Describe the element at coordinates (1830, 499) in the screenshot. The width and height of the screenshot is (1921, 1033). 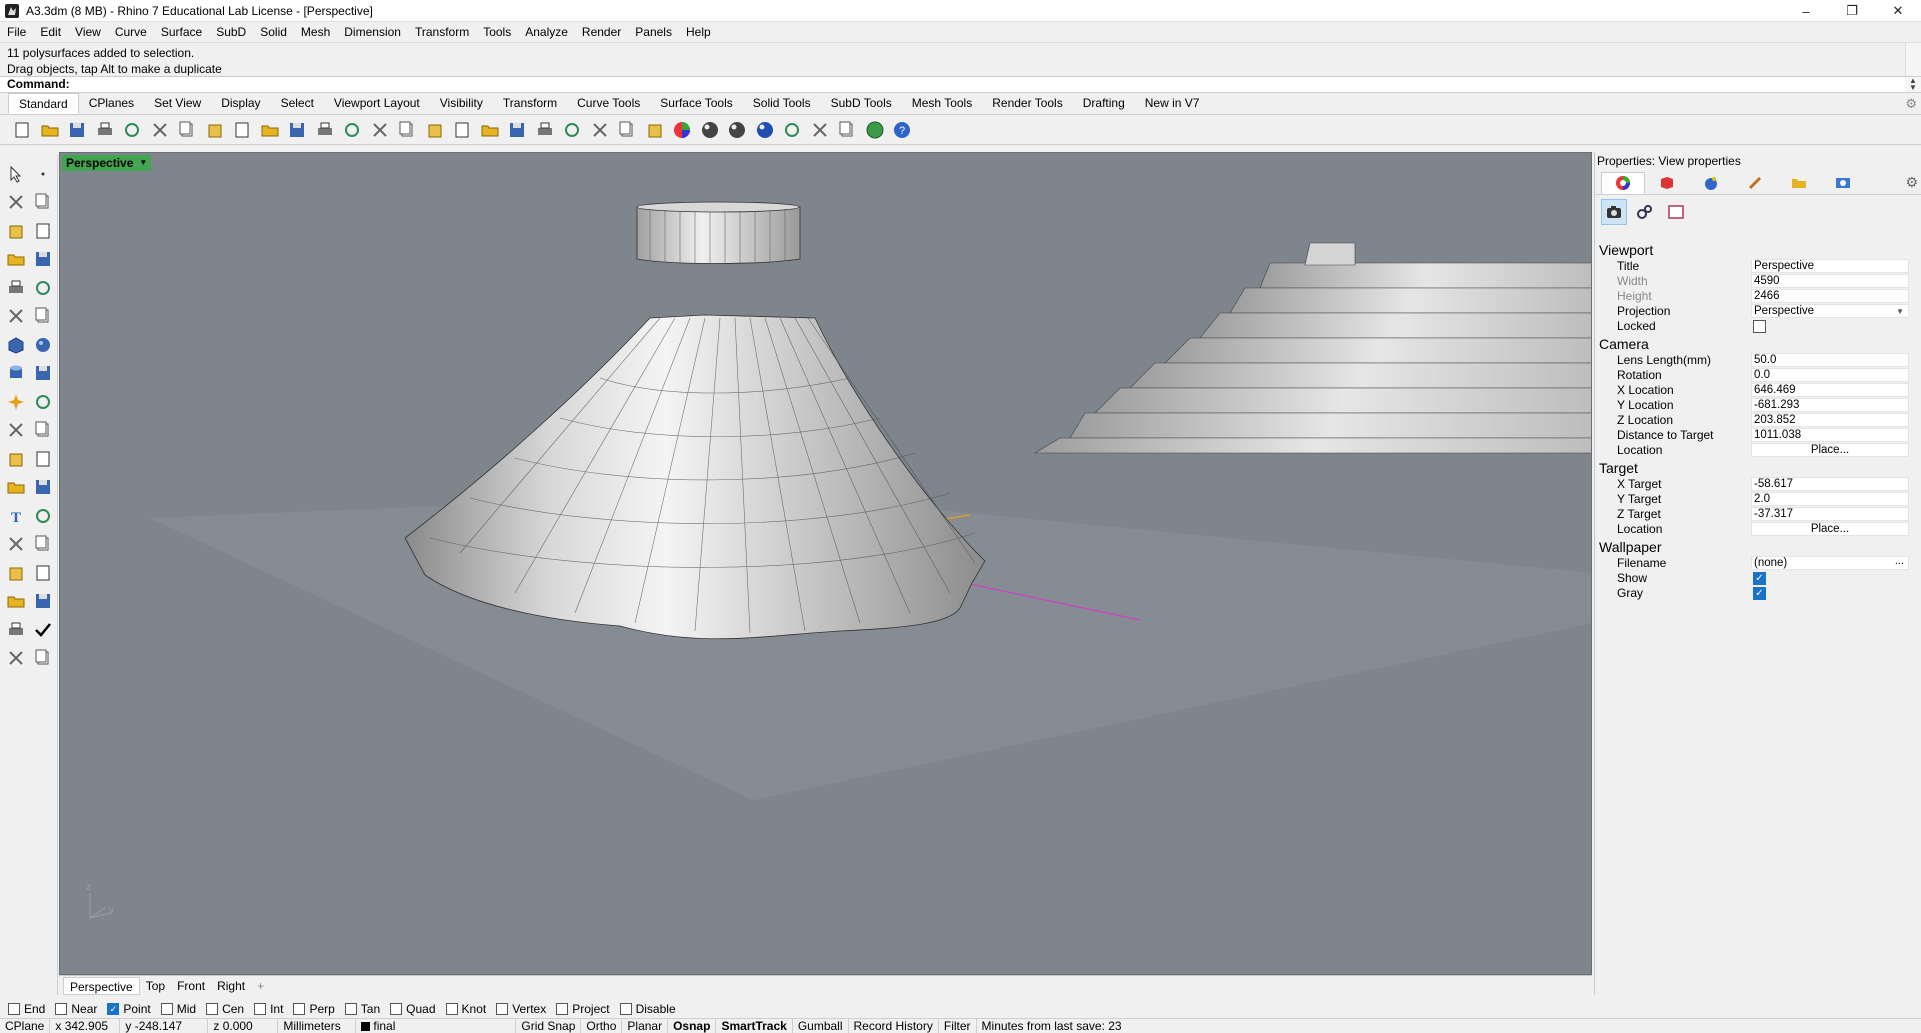
I see `prop-ytarget-field: 2.0` at that location.